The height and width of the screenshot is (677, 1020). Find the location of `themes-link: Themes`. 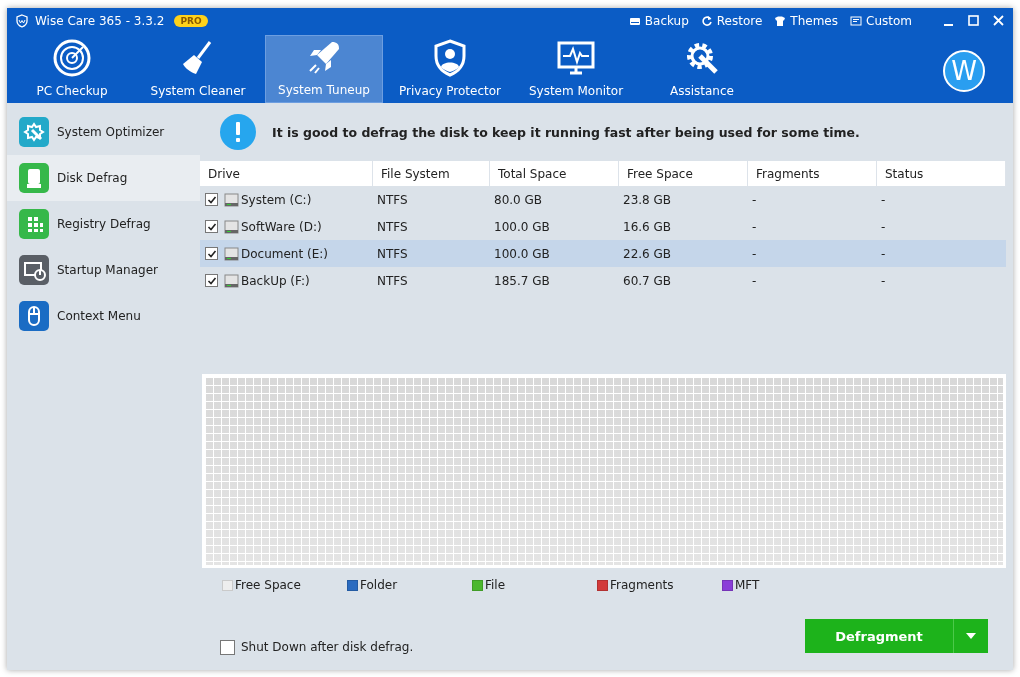

themes-link: Themes is located at coordinates (806, 20).